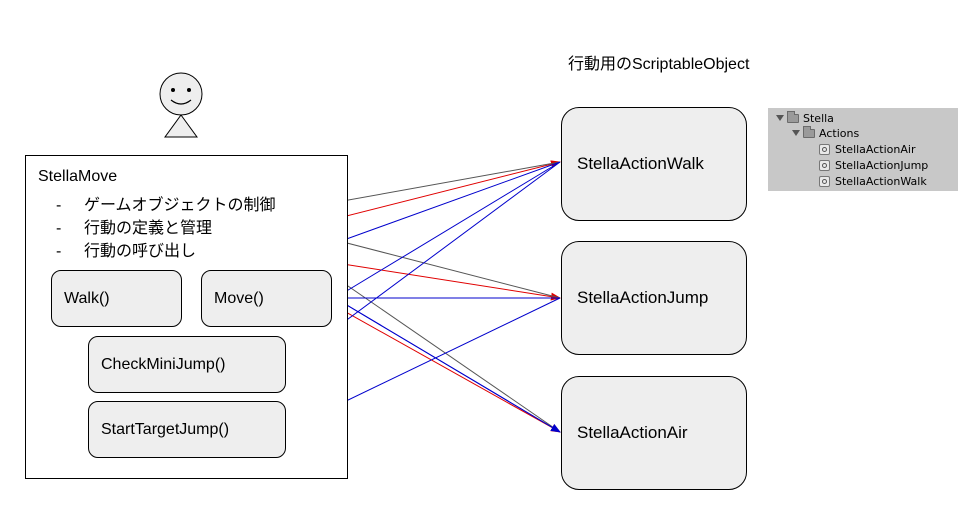 The image size is (966, 506). I want to click on check-mini-jump-method-box: CheckMiniJump(), so click(187, 364).